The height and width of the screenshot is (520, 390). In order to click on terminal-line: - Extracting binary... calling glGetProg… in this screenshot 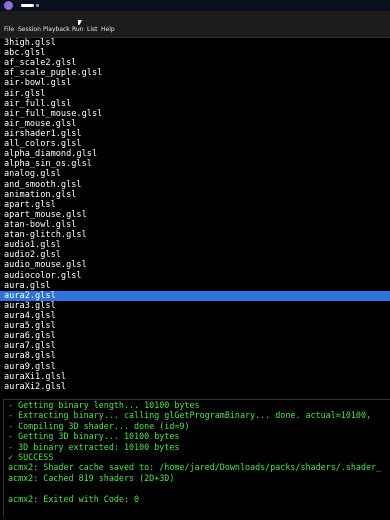, I will do `click(192, 415)`.